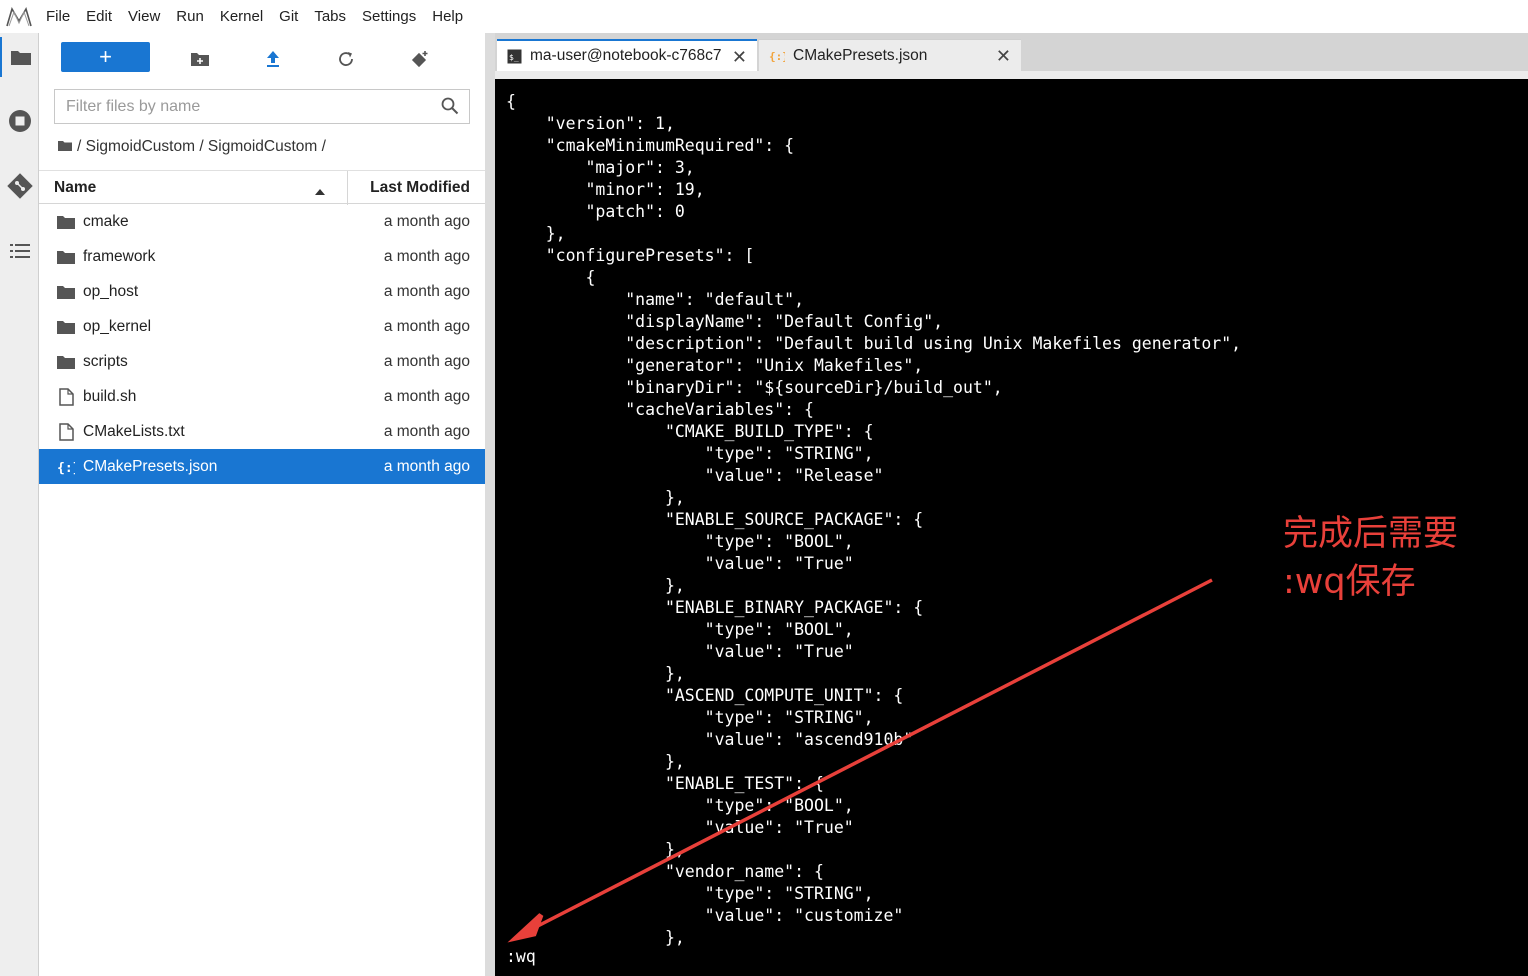  I want to click on terminal-line: "value": "customize", so click(705, 915).